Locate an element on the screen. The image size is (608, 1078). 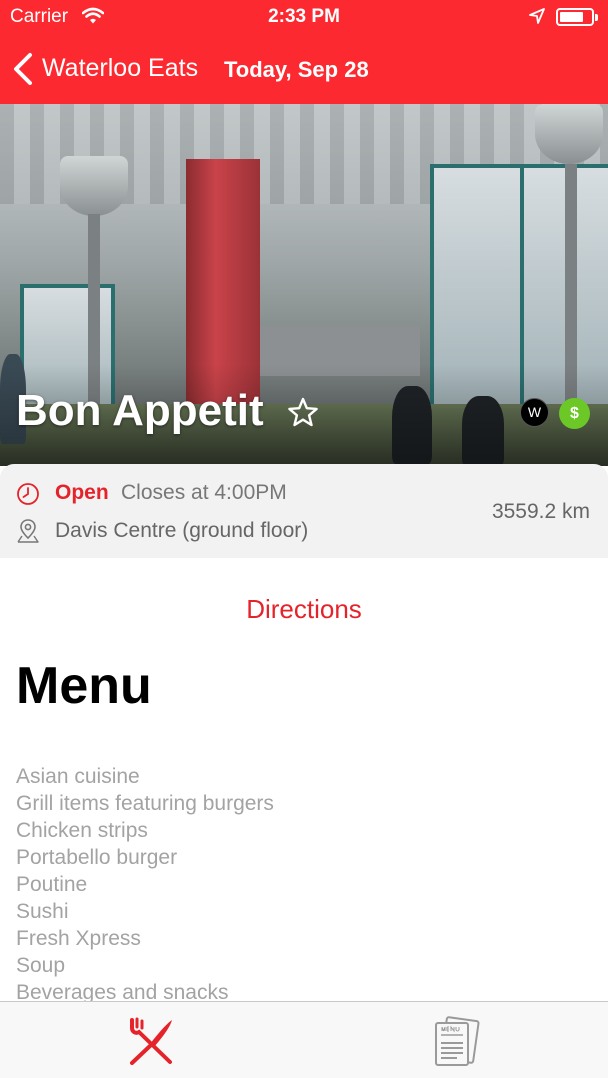
menu-item: Fresh Xpress is located at coordinates (78, 938).